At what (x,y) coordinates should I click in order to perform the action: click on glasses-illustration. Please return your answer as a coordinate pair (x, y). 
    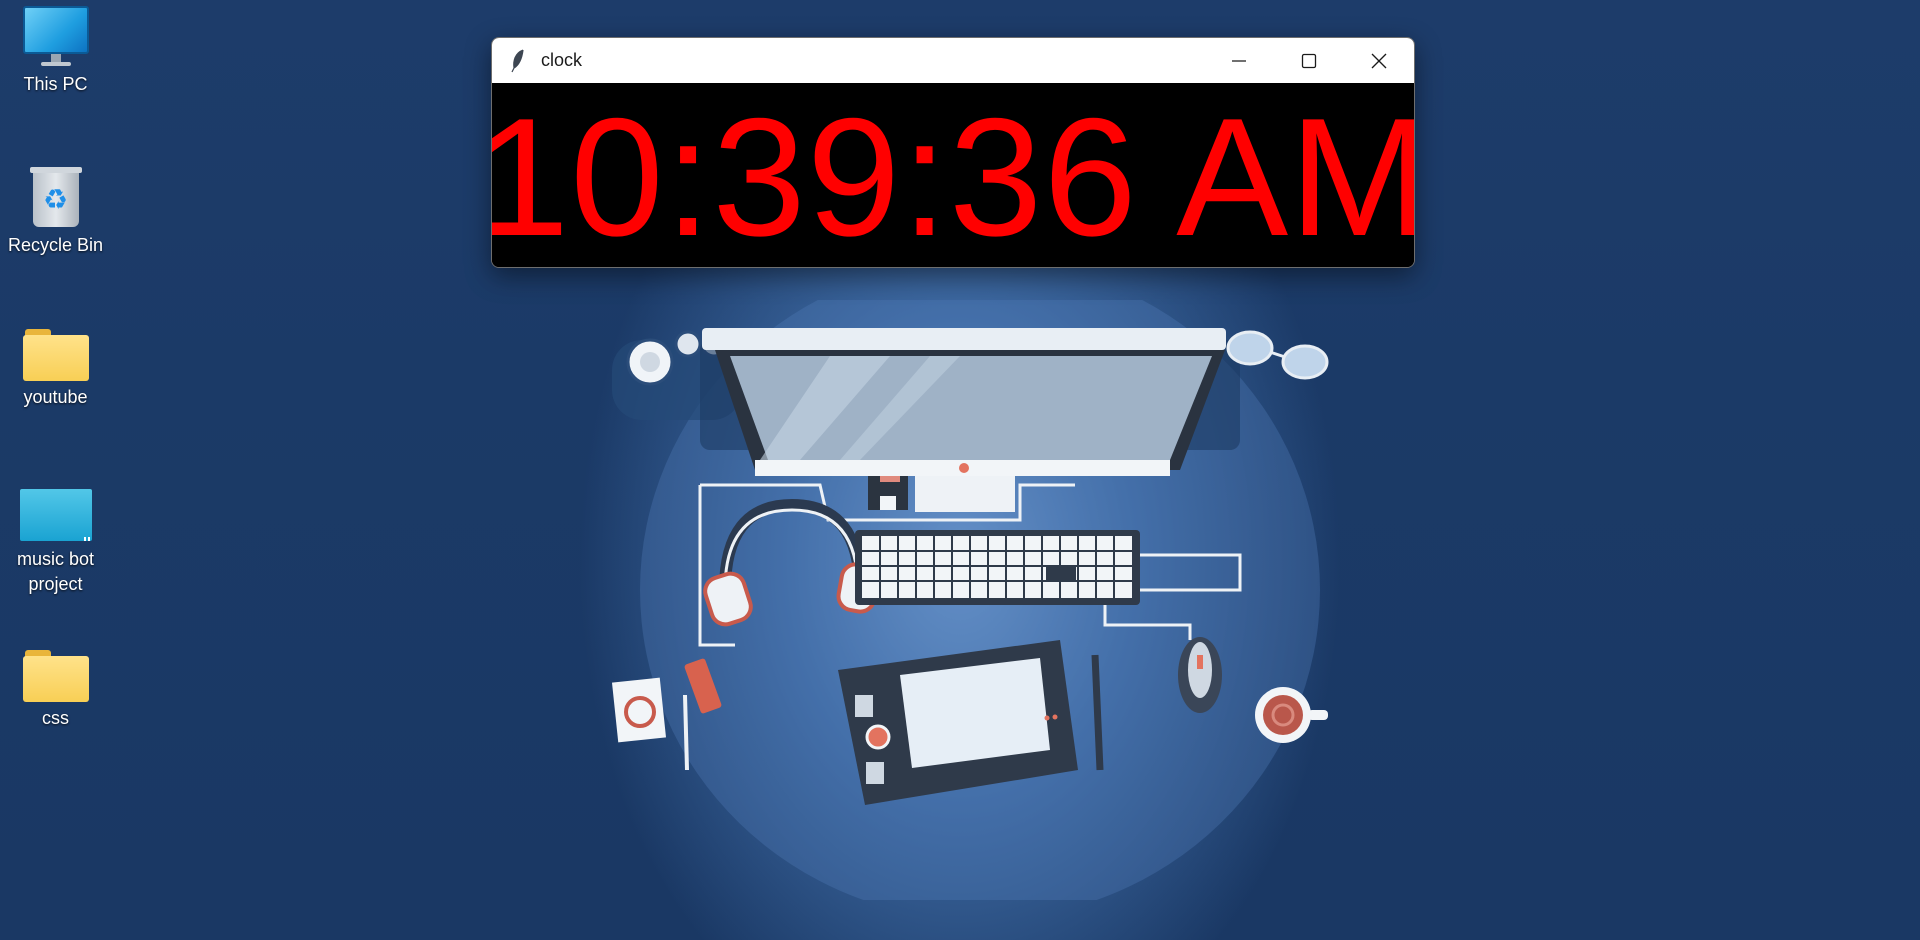
    Looking at the image, I should click on (1277, 355).